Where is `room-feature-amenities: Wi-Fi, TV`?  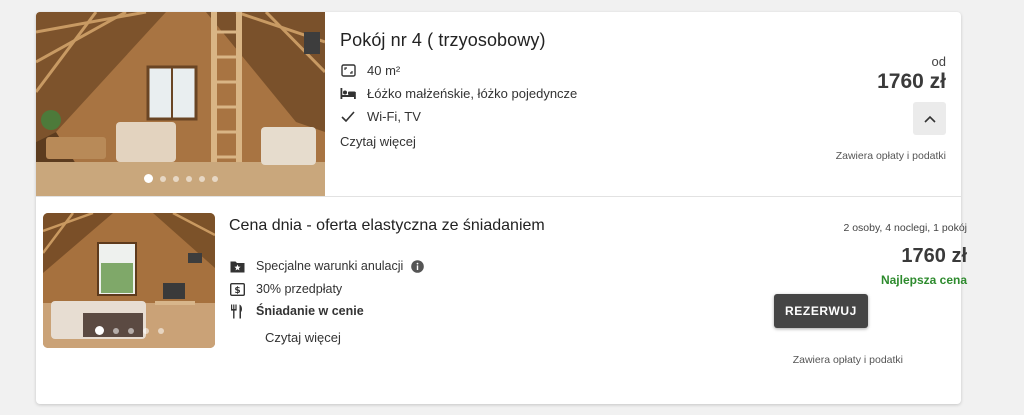
room-feature-amenities: Wi-Fi, TV is located at coordinates (380, 116).